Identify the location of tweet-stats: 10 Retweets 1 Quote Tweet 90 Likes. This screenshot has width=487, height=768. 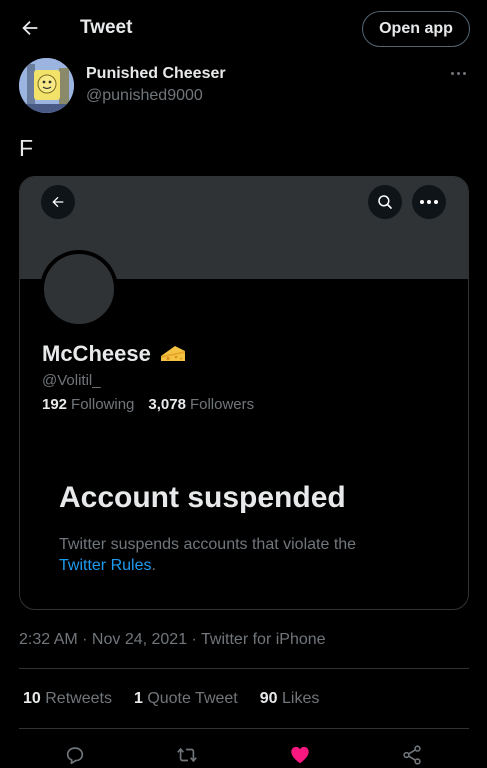
(182, 699).